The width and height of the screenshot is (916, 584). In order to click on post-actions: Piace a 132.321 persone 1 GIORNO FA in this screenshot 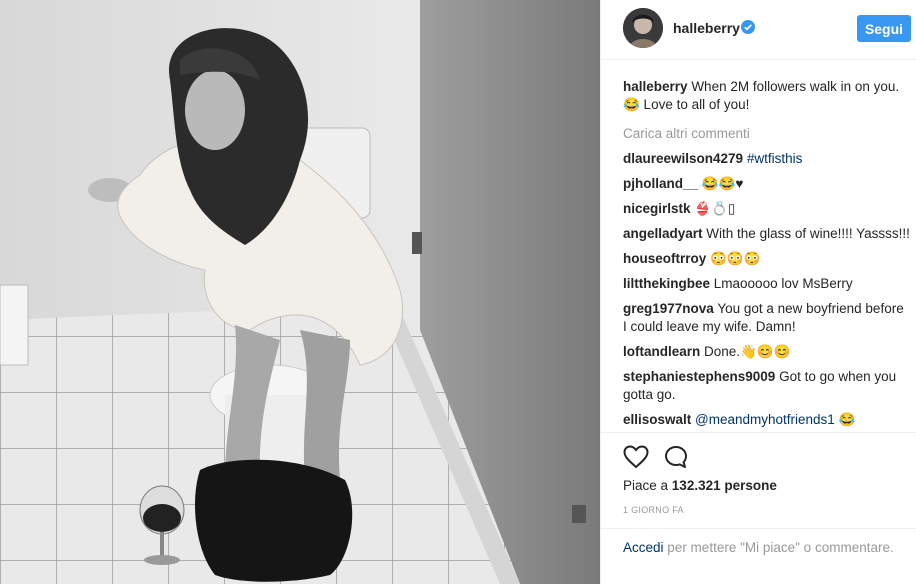, I will do `click(758, 487)`.